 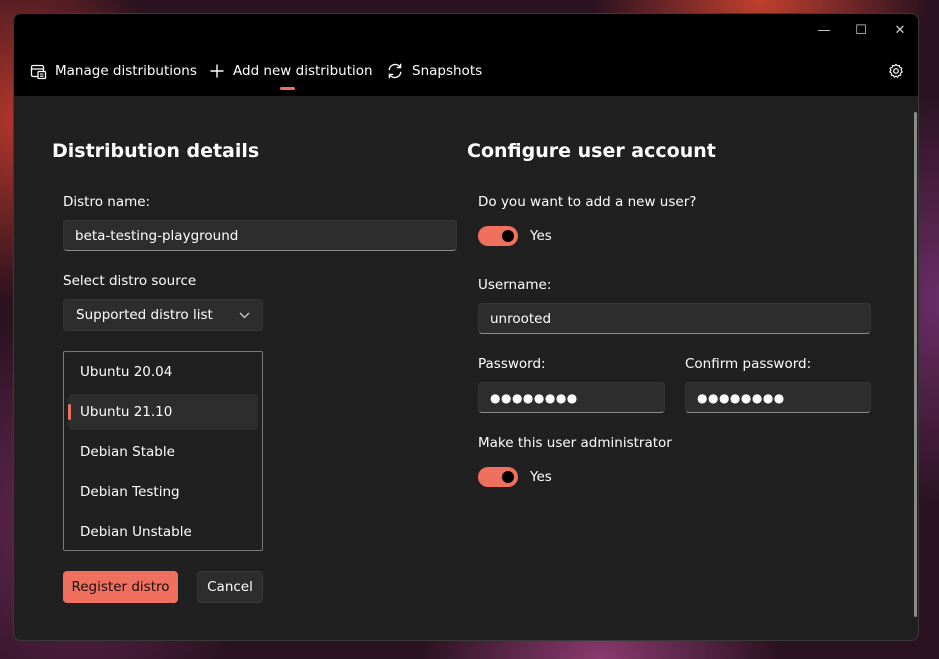 What do you see at coordinates (163, 372) in the screenshot?
I see `list-item-ubuntu-20-04: Ubuntu 20.04` at bounding box center [163, 372].